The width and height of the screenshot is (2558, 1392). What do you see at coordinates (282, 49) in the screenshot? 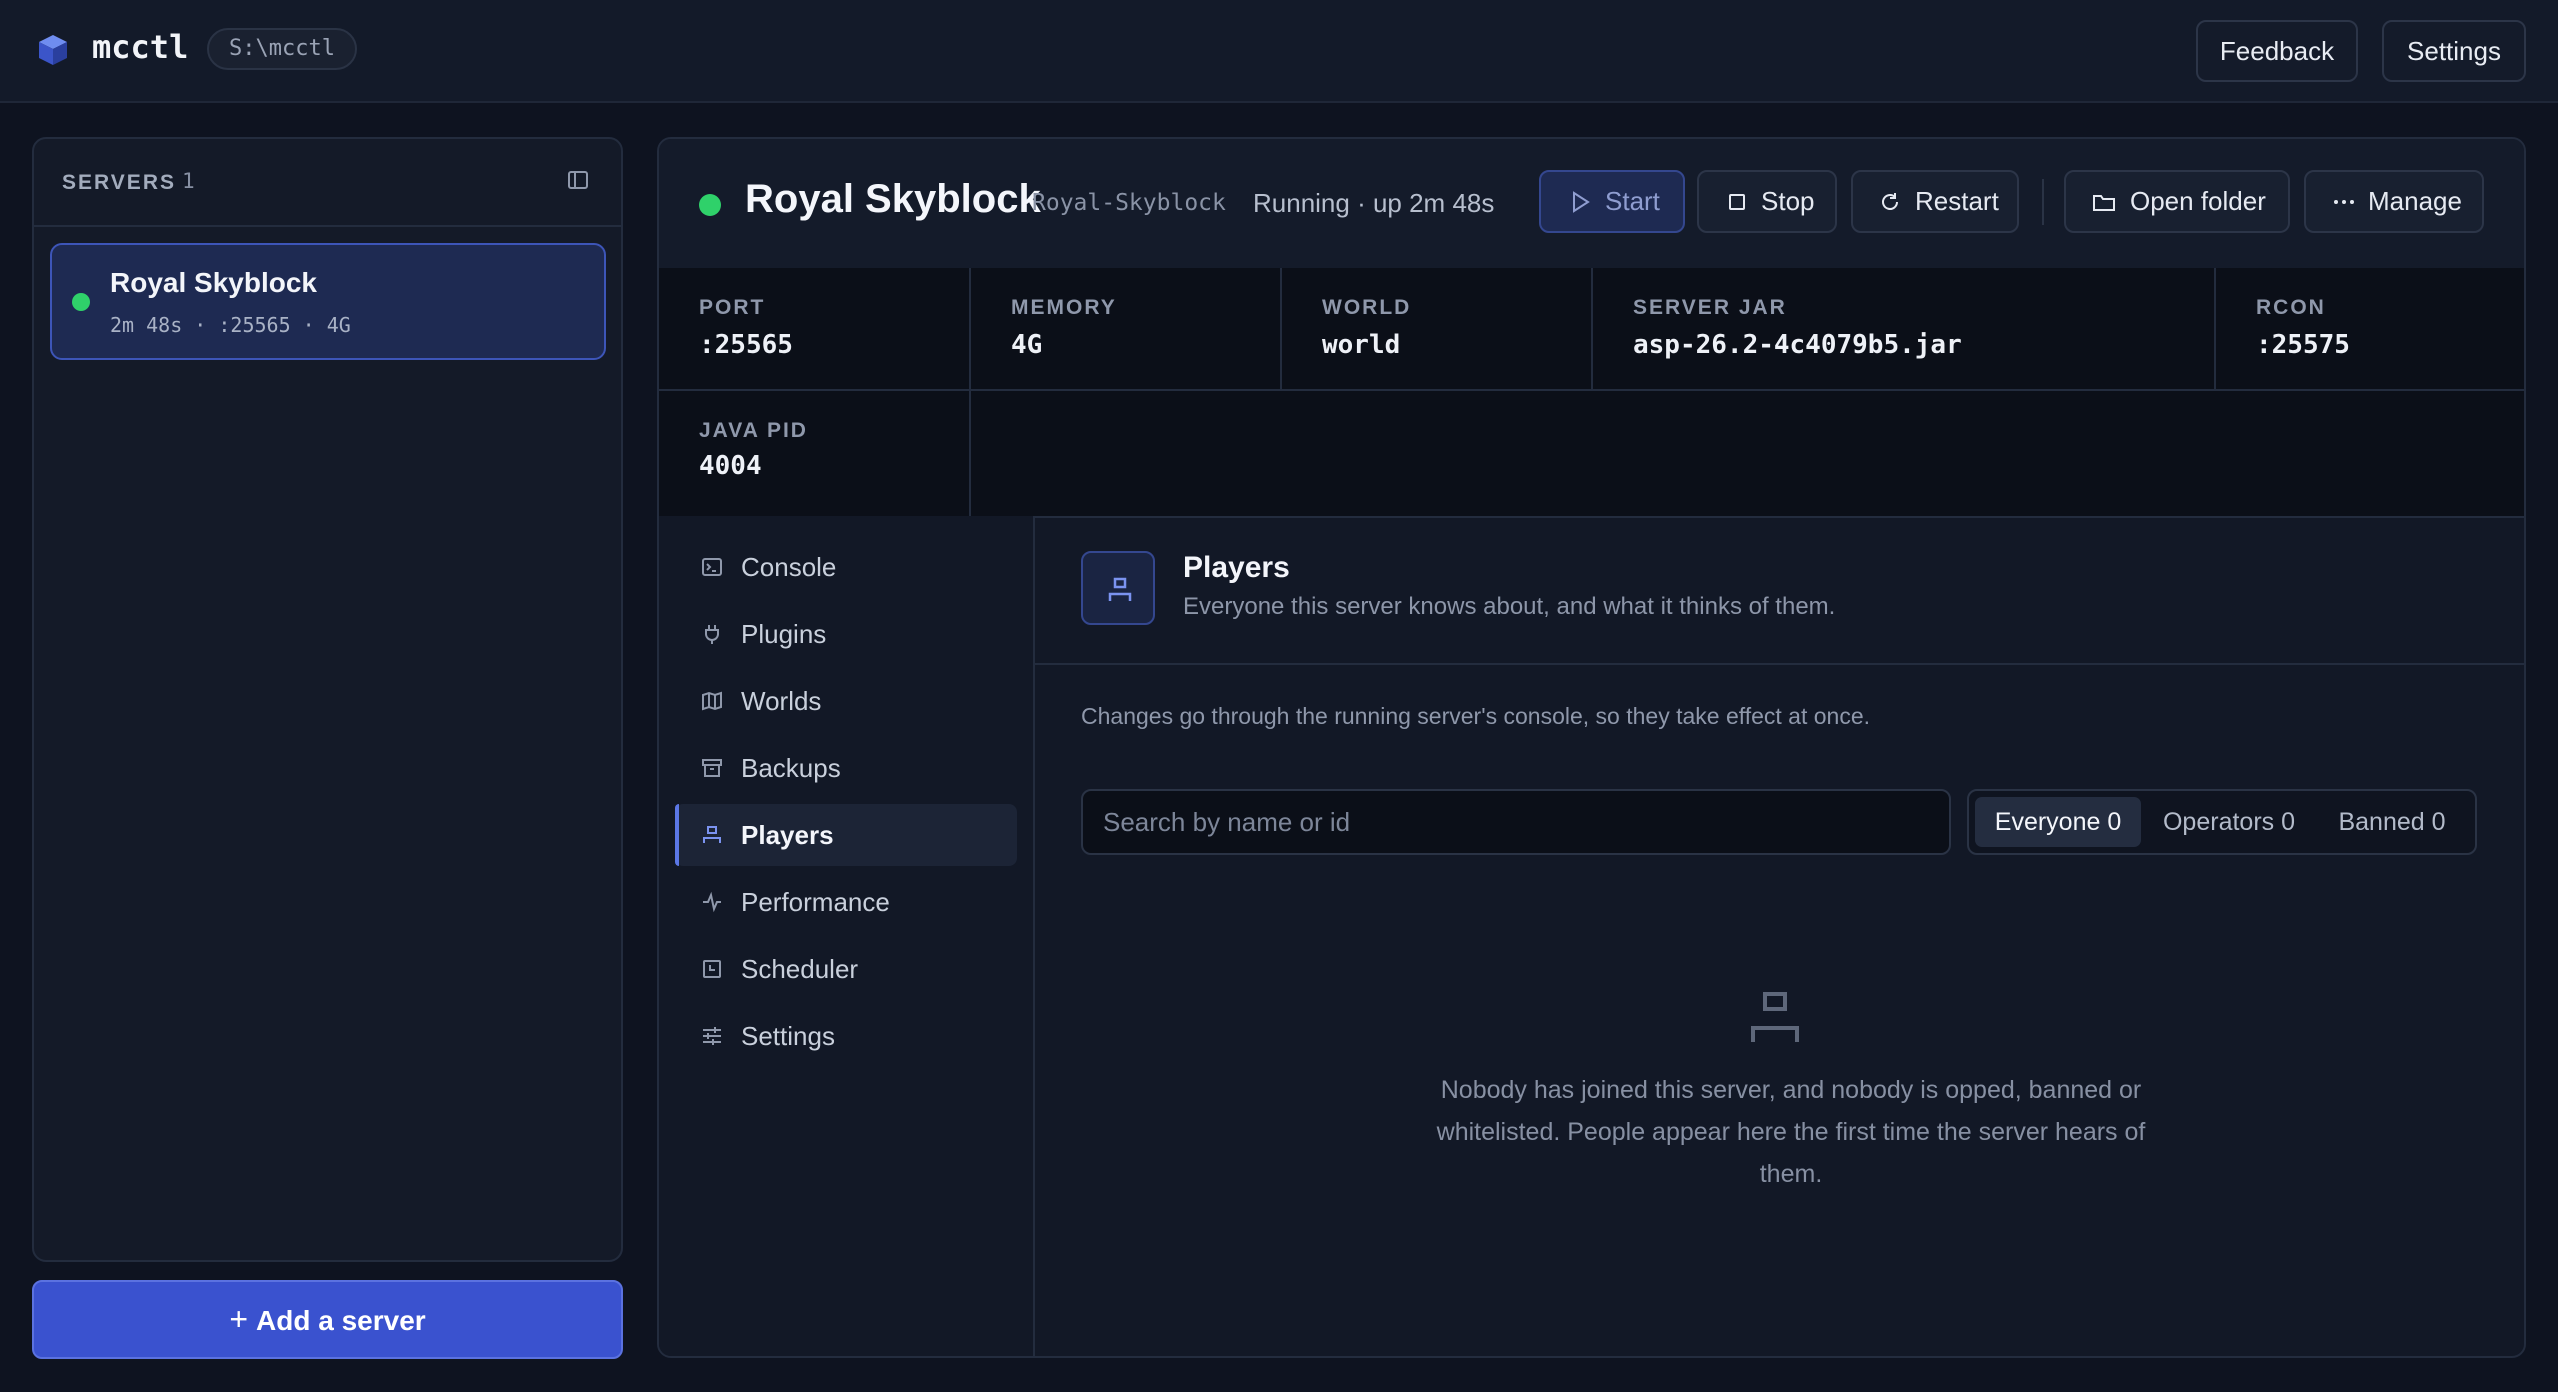
I see `path-badge: S:\mcctl` at bounding box center [282, 49].